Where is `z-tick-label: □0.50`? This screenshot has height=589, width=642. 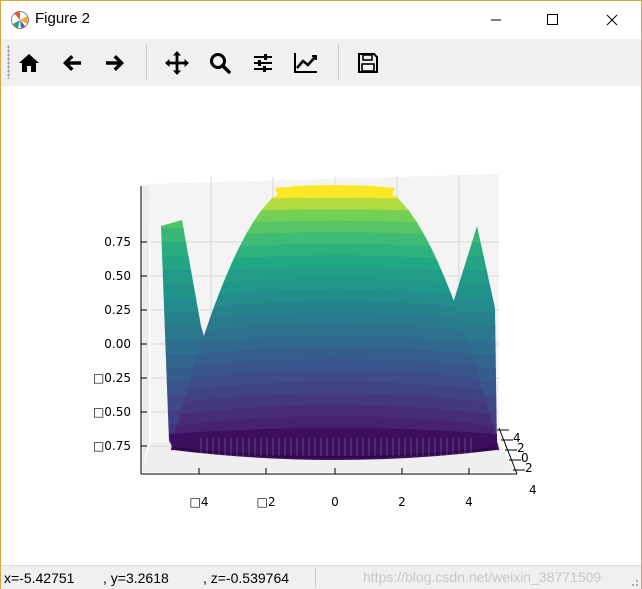 z-tick-label: □0.50 is located at coordinates (112, 412).